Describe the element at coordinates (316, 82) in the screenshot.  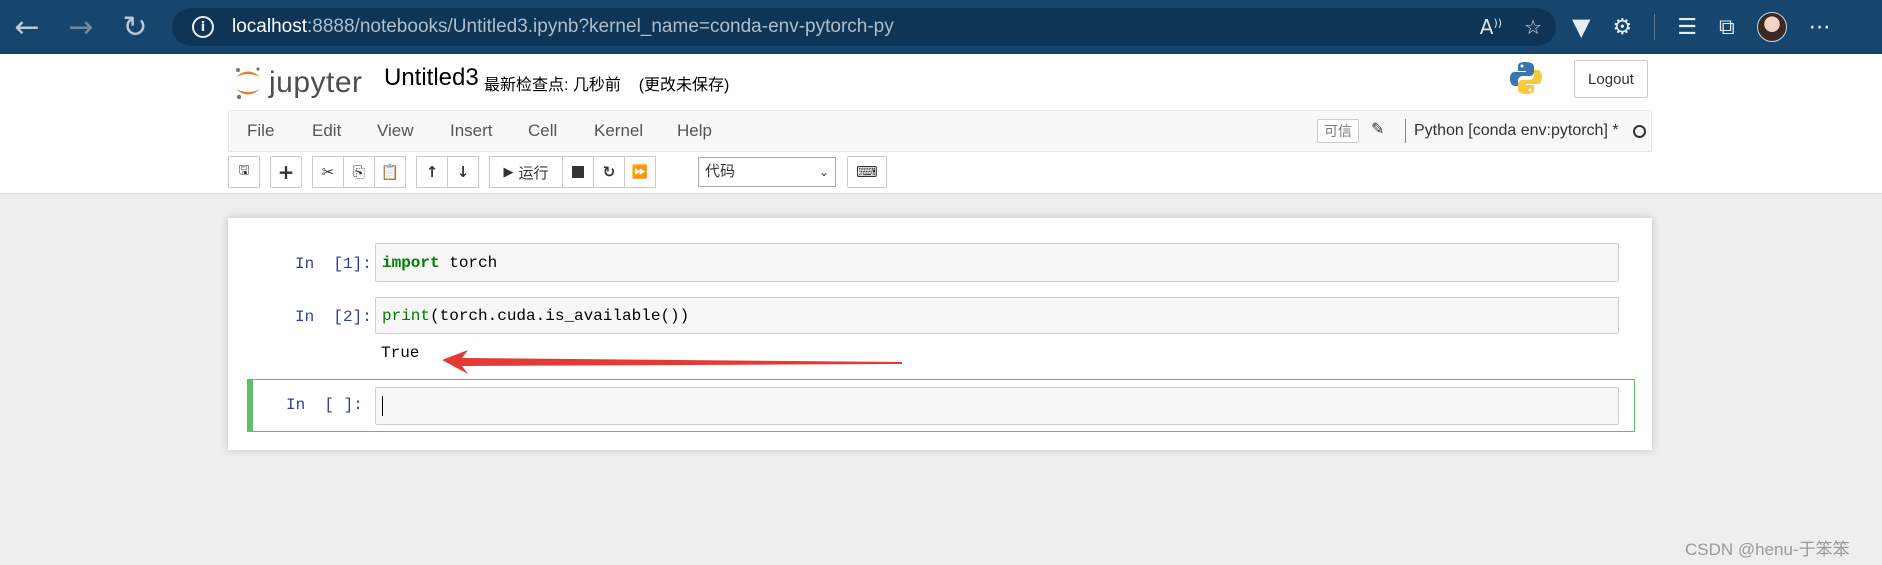
I see `jupyter-logo-text: jupyter` at that location.